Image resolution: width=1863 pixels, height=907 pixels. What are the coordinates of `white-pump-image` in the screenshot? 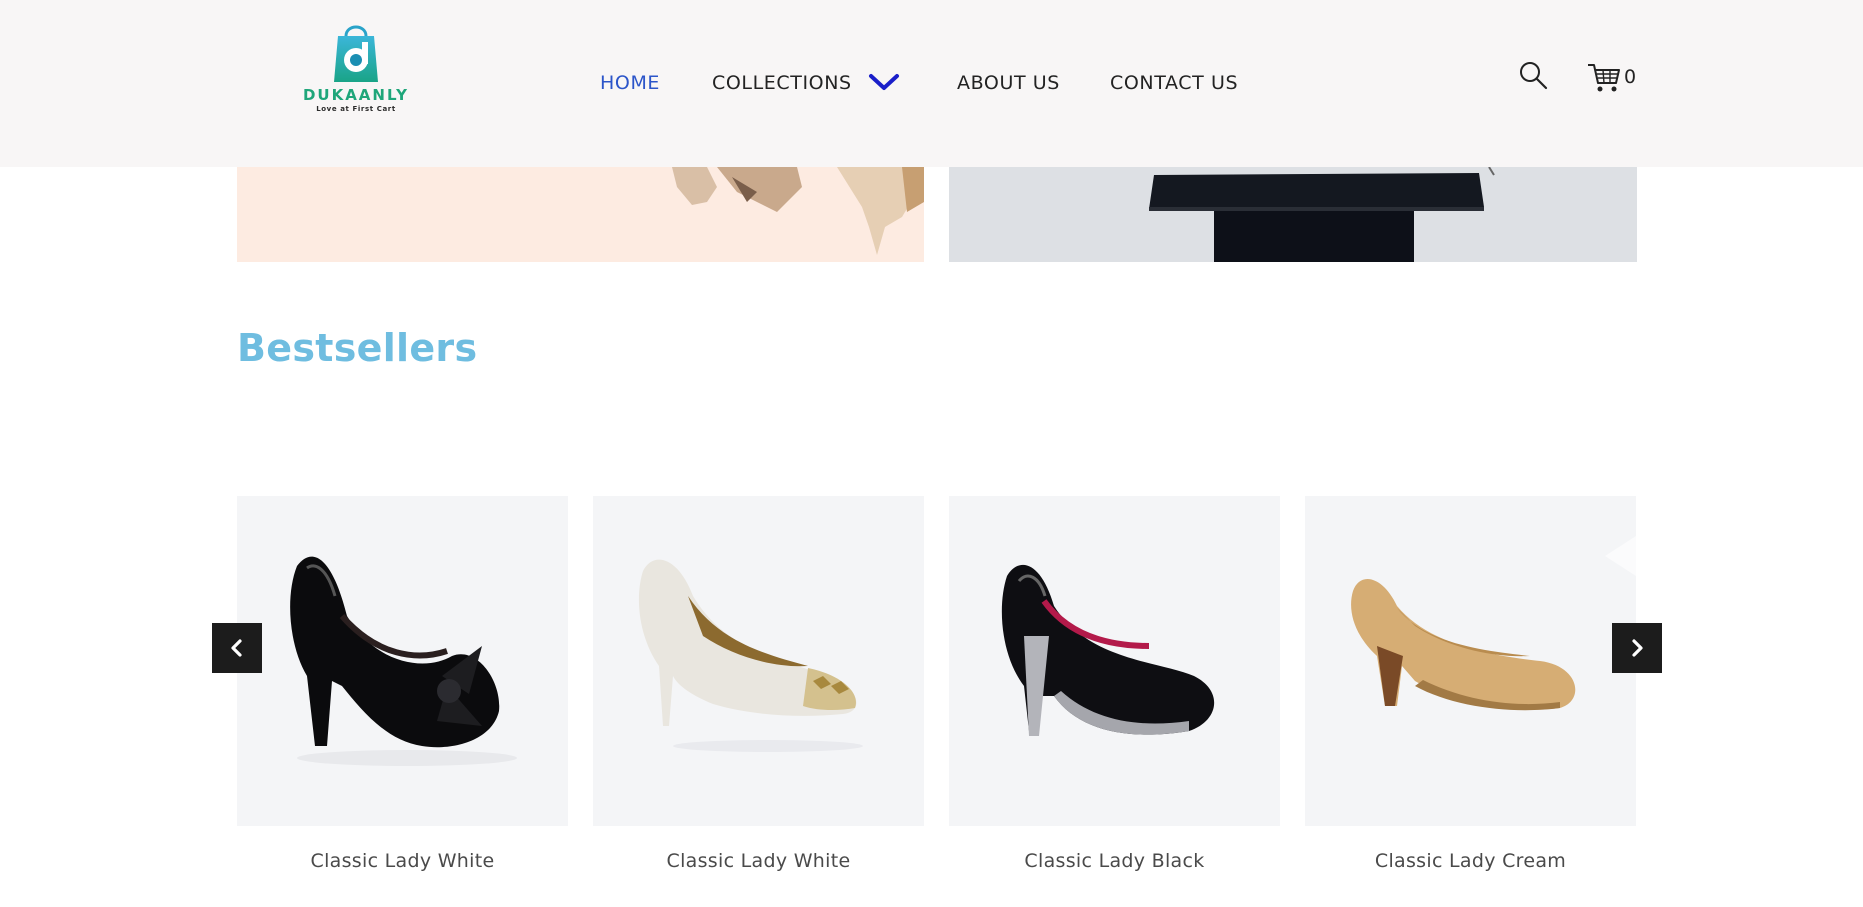 It's located at (750, 655).